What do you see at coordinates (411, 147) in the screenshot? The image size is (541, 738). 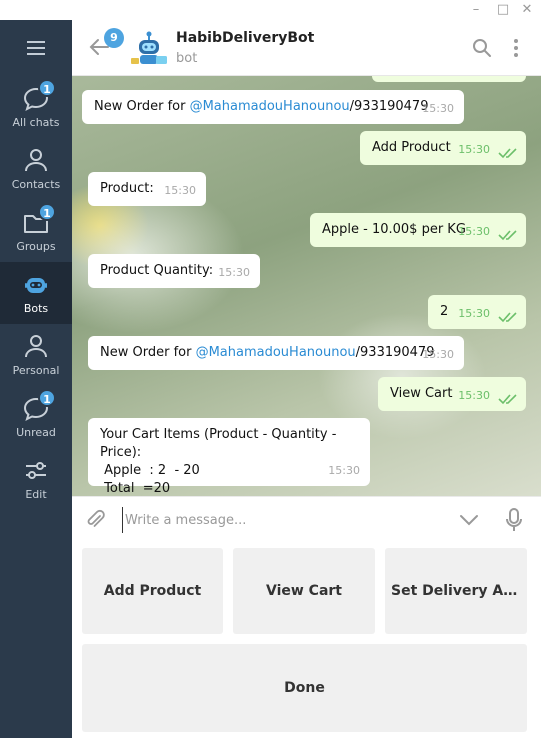 I see `message-text: Add Product` at bounding box center [411, 147].